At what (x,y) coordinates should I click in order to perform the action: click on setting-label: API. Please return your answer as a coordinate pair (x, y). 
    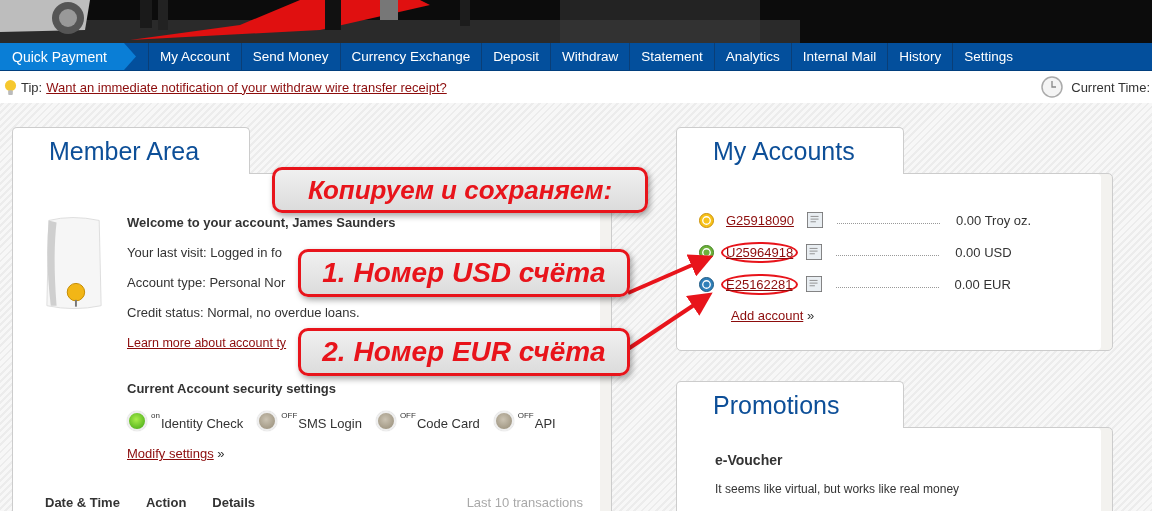
    Looking at the image, I should click on (545, 423).